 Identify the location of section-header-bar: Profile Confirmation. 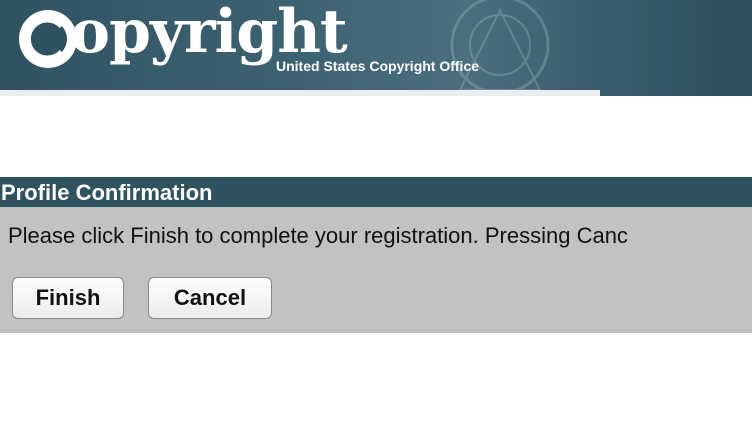
(376, 192).